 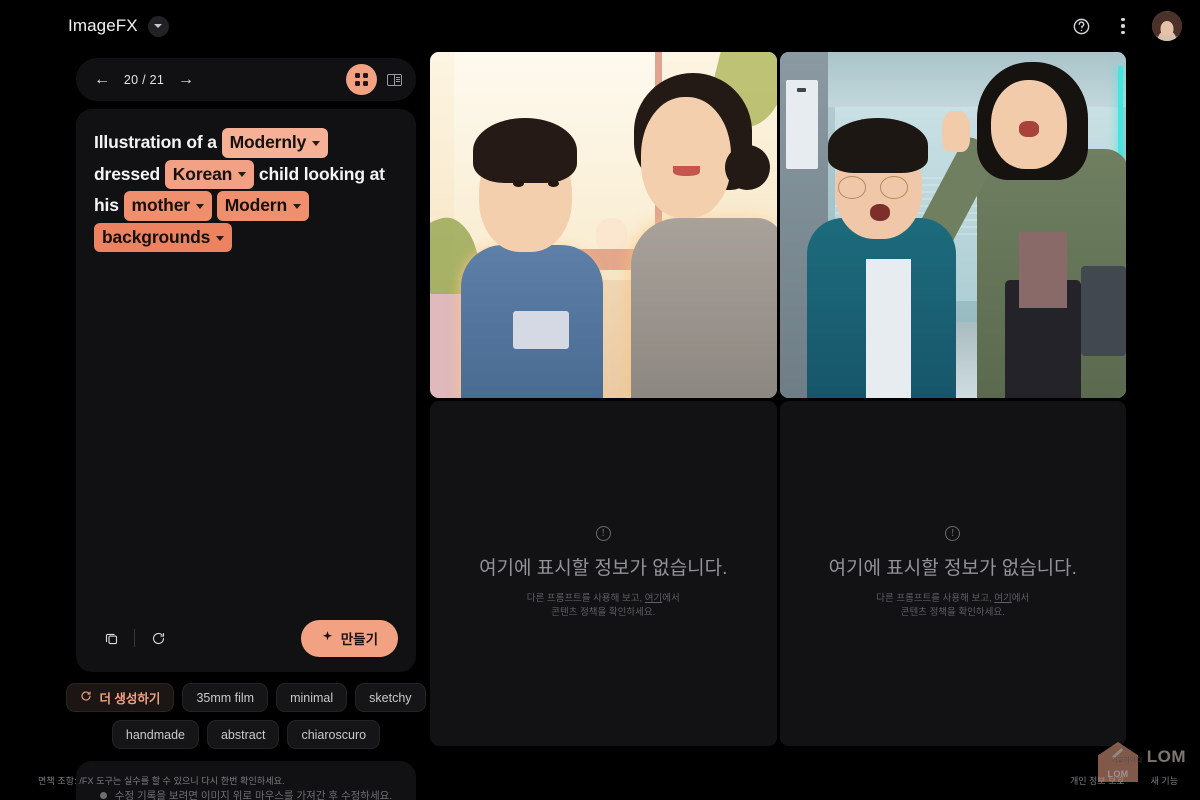 I want to click on arrow-right-icon: →, so click(x=186, y=79).